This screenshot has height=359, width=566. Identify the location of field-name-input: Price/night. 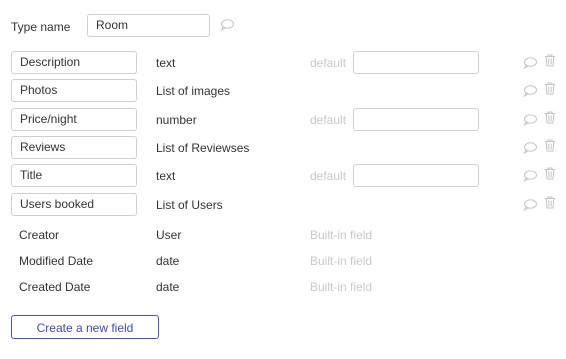
(74, 119).